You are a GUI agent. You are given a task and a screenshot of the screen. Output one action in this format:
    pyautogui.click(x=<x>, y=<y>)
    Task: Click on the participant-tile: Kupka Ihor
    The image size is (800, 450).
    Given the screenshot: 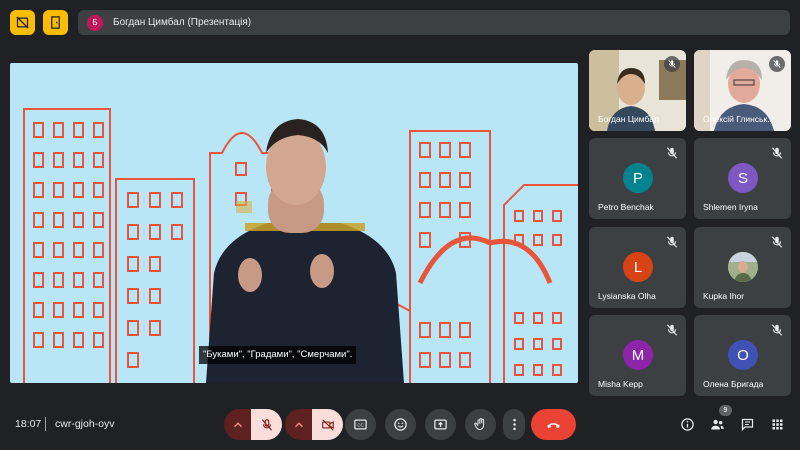 What is the action you would take?
    pyautogui.click(x=742, y=267)
    